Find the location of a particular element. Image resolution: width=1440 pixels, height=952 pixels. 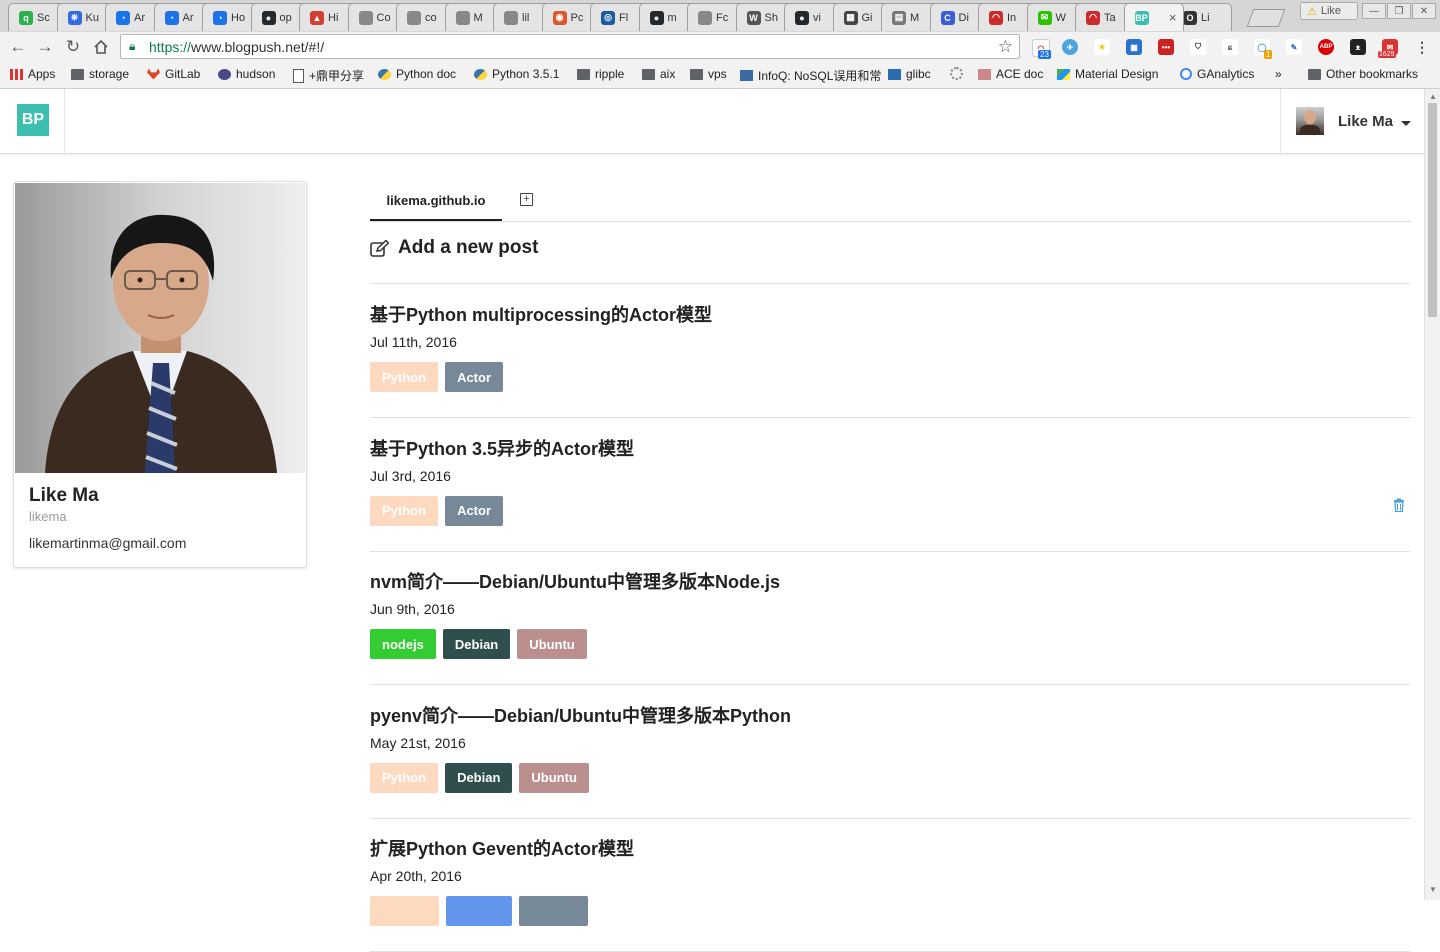

post-title: nvm简介——Debian/Ubuntu中管理多版本Node.js is located at coordinates (575, 581).